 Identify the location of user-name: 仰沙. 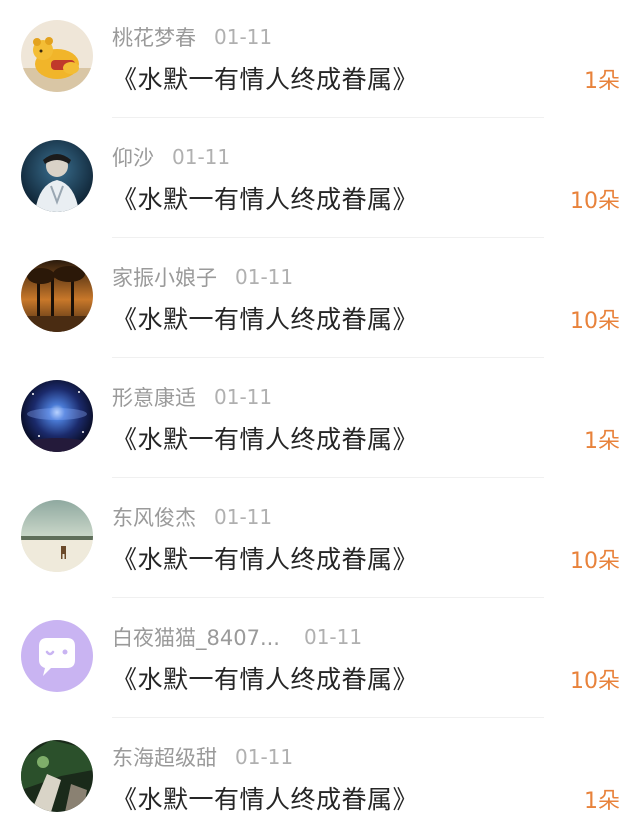
(133, 157).